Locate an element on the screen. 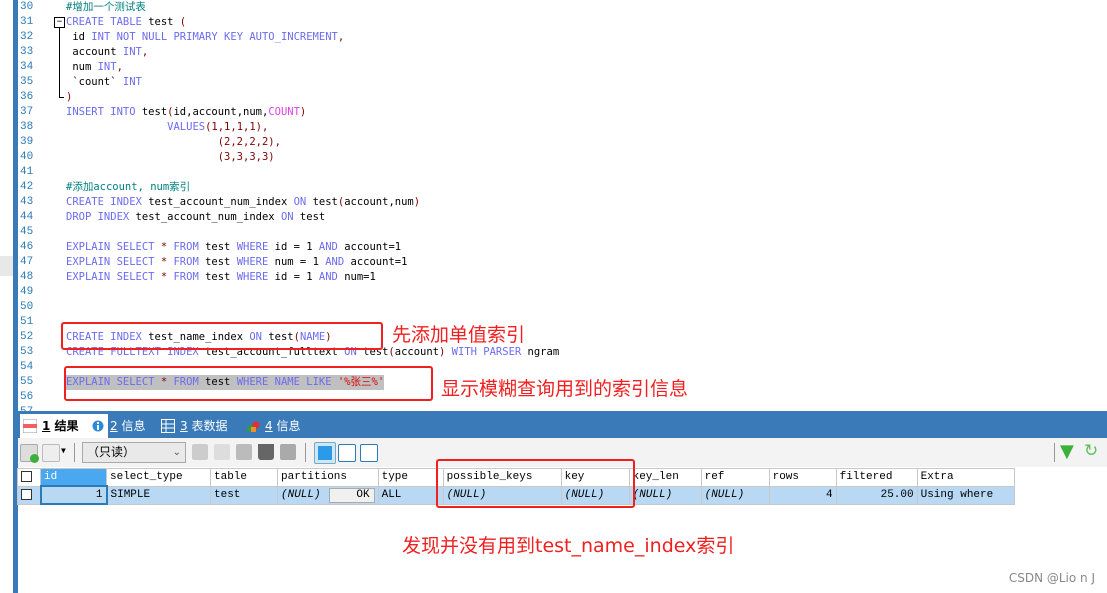  duplicate-row-icon is located at coordinates (51, 453).